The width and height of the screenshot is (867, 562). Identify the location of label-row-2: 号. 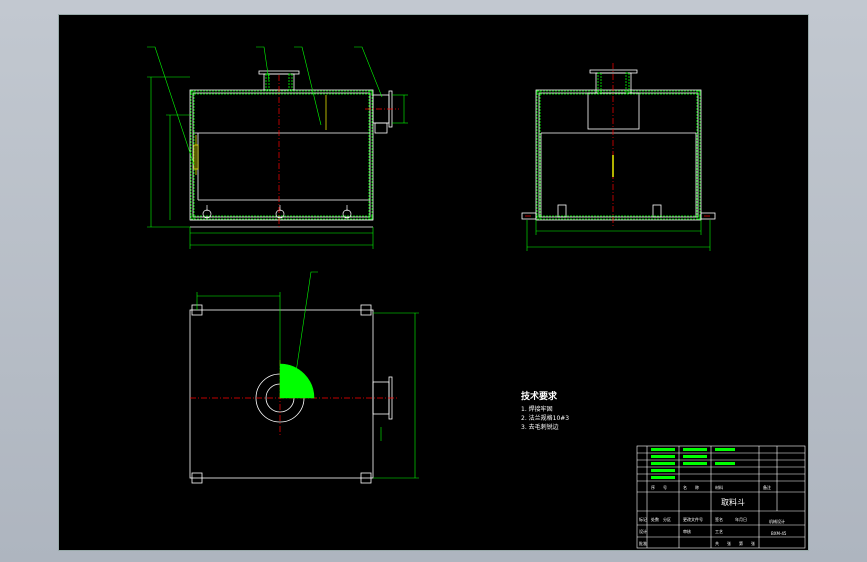
(665, 487).